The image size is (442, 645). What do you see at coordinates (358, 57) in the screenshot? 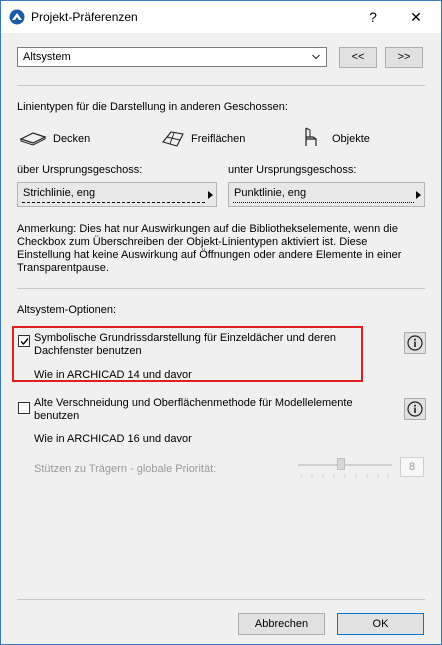
I see `previous-button: <<` at bounding box center [358, 57].